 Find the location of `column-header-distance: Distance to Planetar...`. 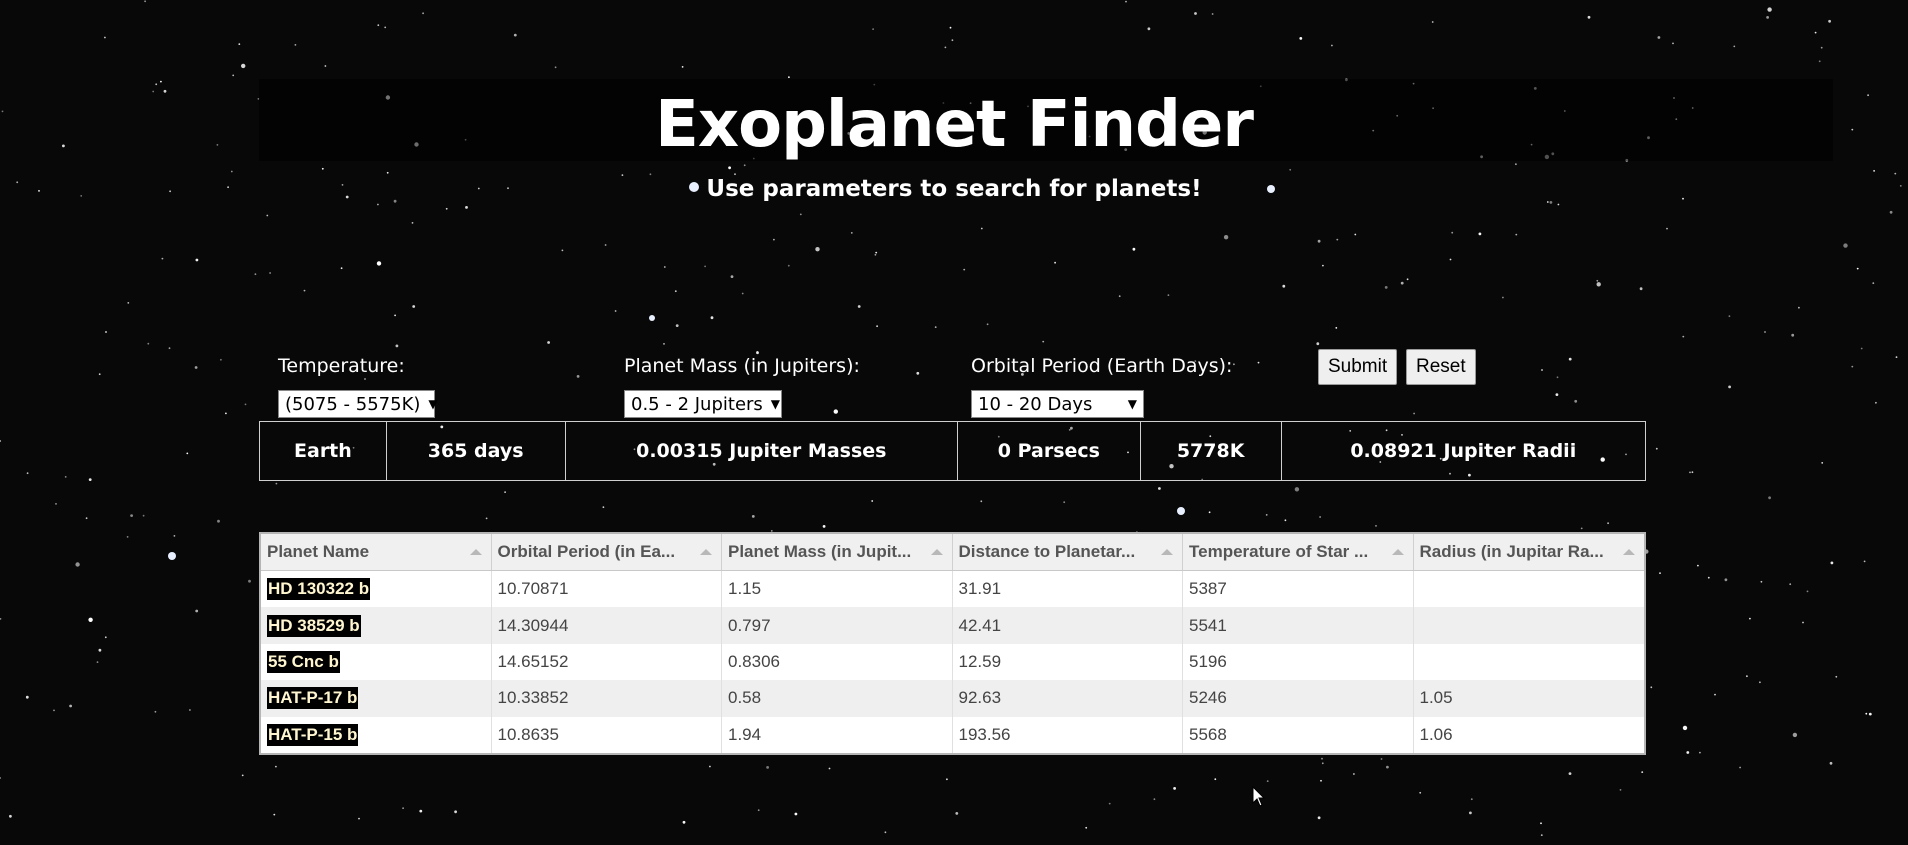

column-header-distance: Distance to Planetar... is located at coordinates (1068, 552).